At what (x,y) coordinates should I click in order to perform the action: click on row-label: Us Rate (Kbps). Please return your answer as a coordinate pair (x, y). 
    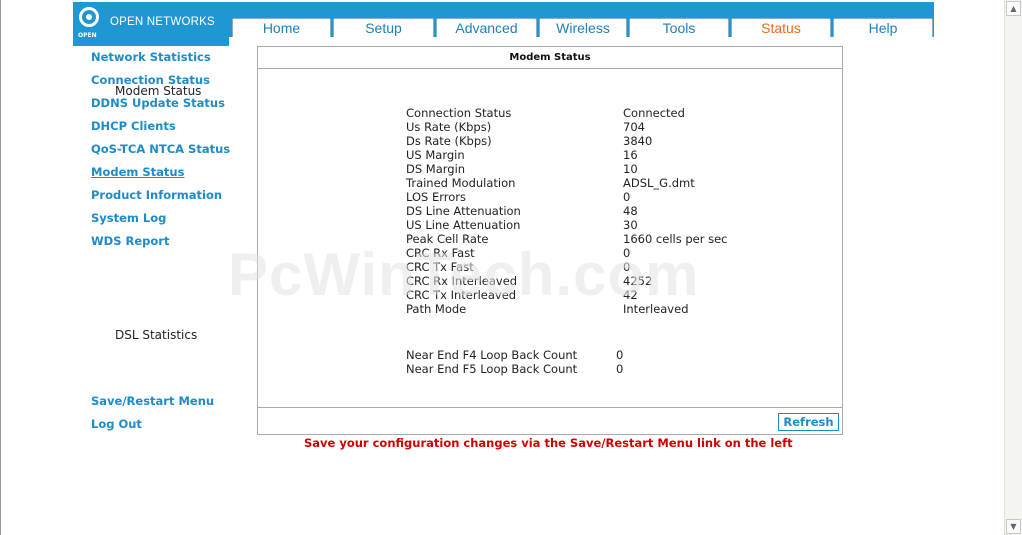
    Looking at the image, I should click on (449, 127).